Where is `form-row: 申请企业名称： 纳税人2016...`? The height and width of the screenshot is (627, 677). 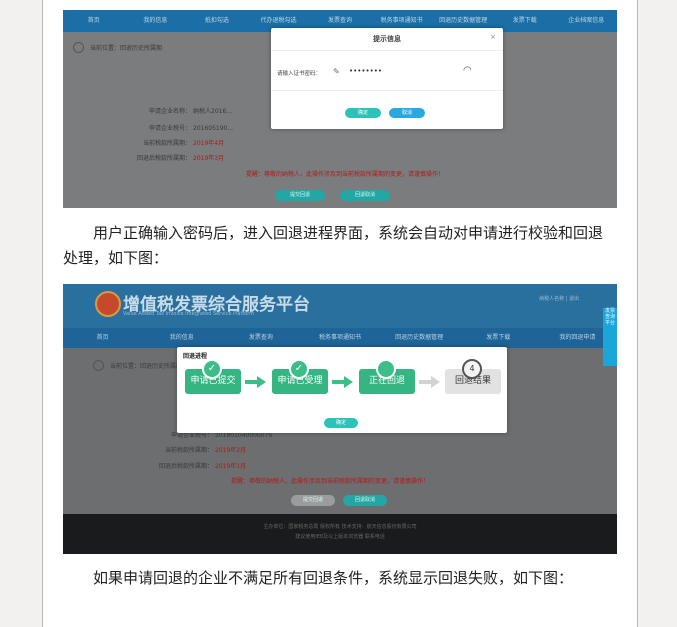
form-row: 申请企业名称： 纳税人2016... is located at coordinates (165, 110).